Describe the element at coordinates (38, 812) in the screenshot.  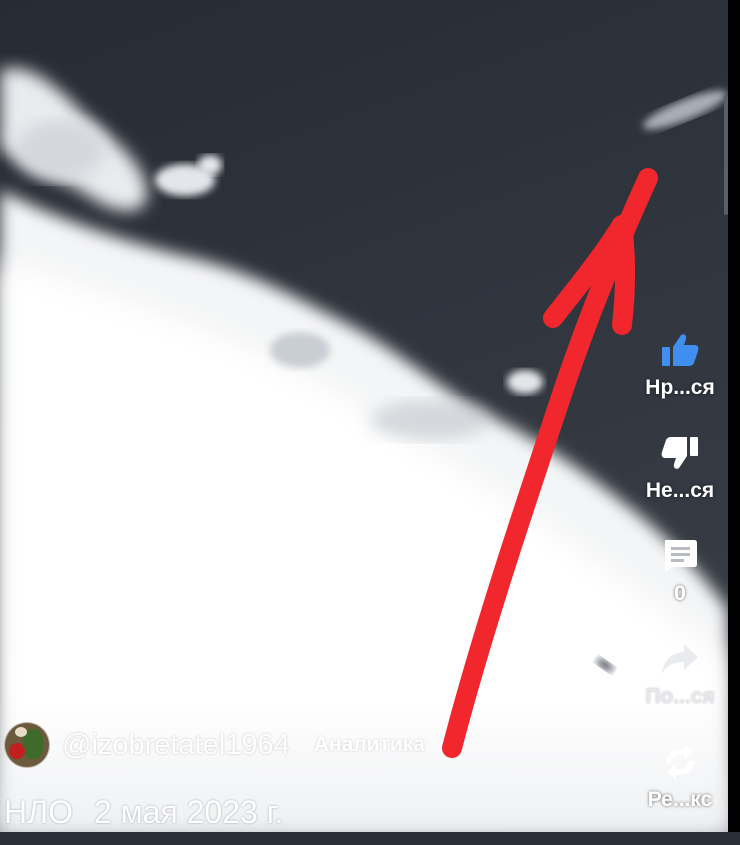
I see `video-title: НЛО` at that location.